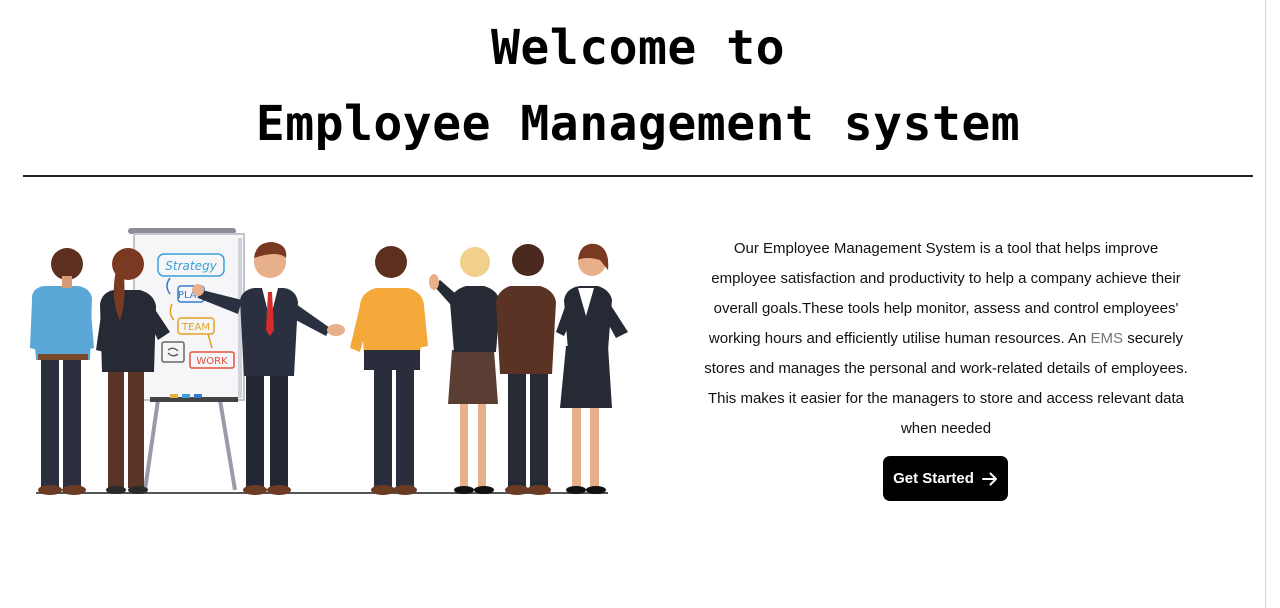 The image size is (1280, 608). Describe the element at coordinates (638, 176) in the screenshot. I see `title-divider` at that location.